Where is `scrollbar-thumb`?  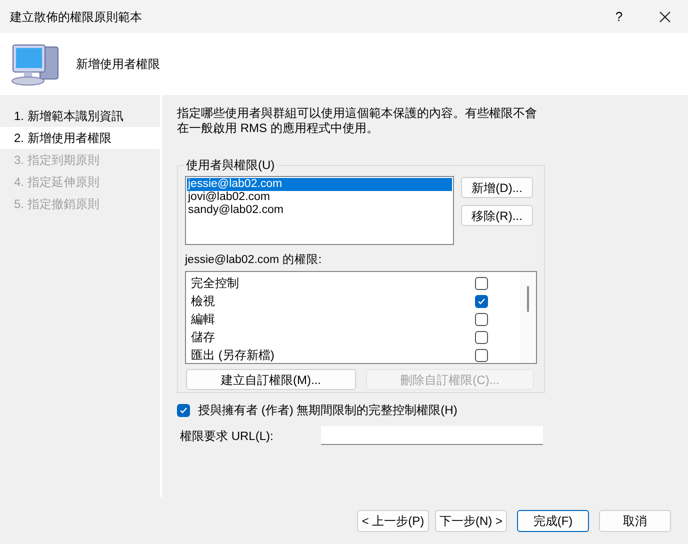 scrollbar-thumb is located at coordinates (528, 299).